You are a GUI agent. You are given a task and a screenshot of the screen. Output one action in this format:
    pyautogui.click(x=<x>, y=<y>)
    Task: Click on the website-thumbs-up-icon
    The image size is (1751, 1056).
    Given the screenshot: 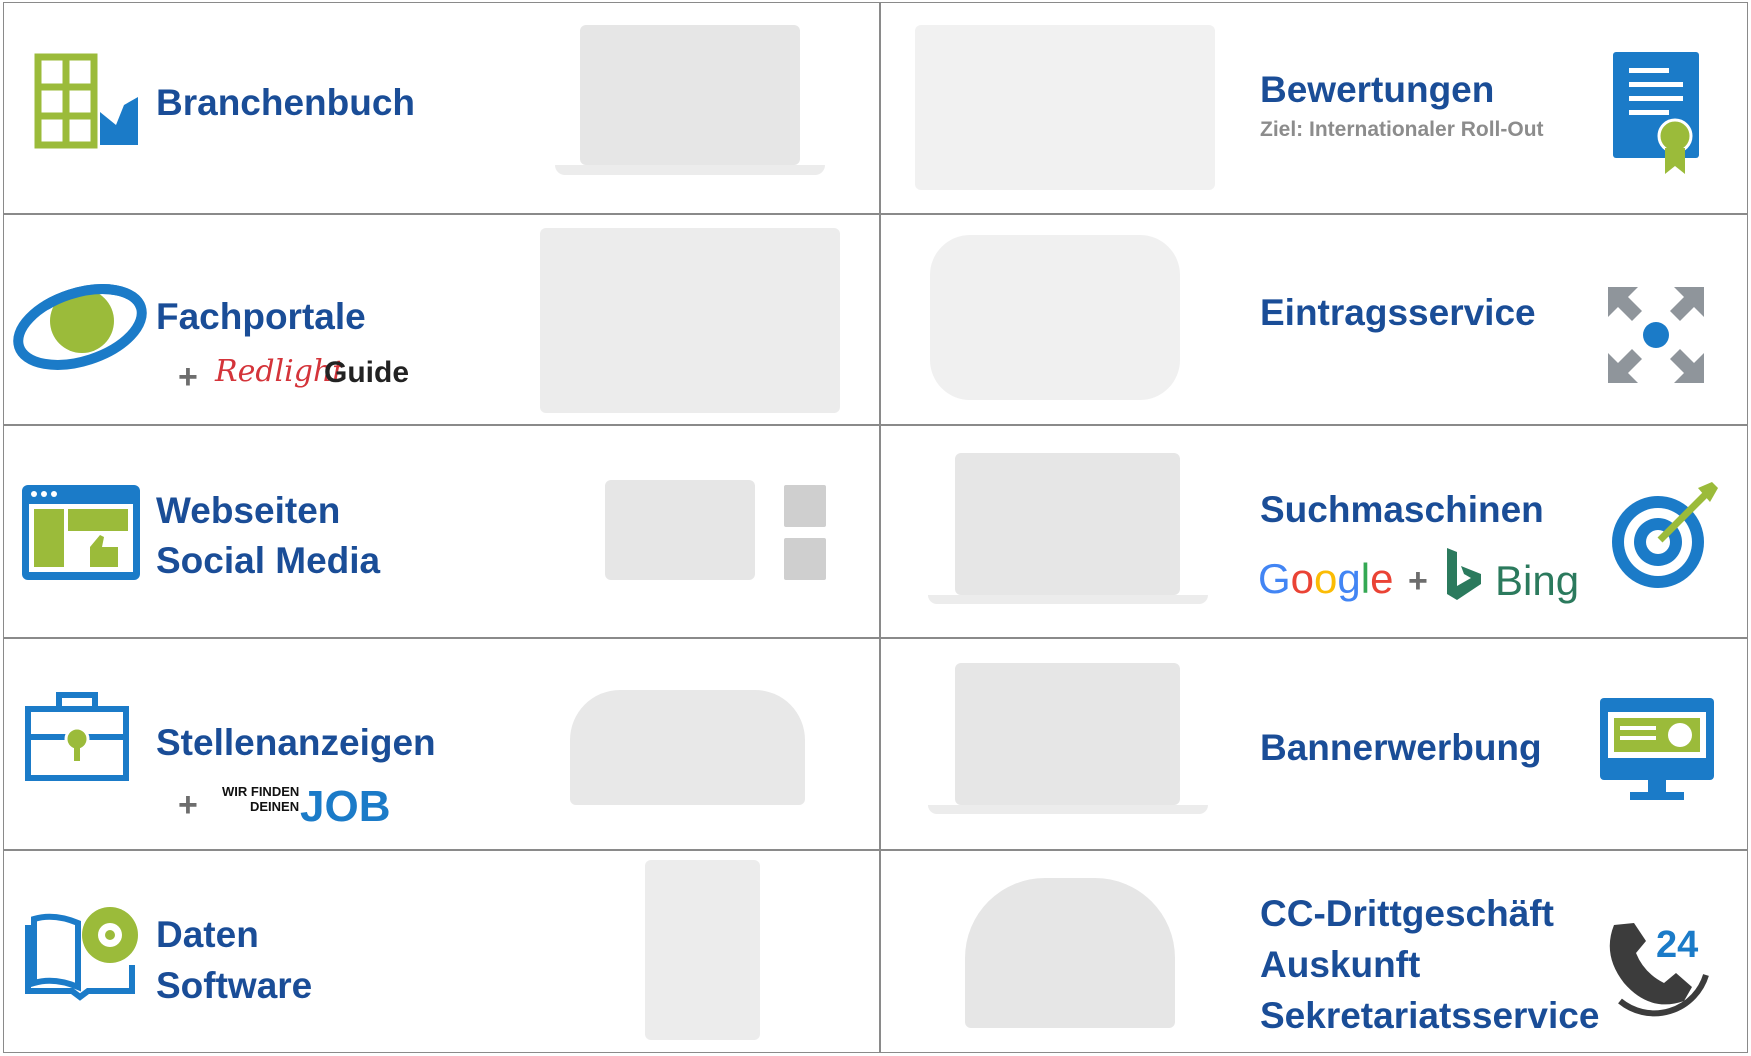 What is the action you would take?
    pyautogui.click(x=81, y=532)
    